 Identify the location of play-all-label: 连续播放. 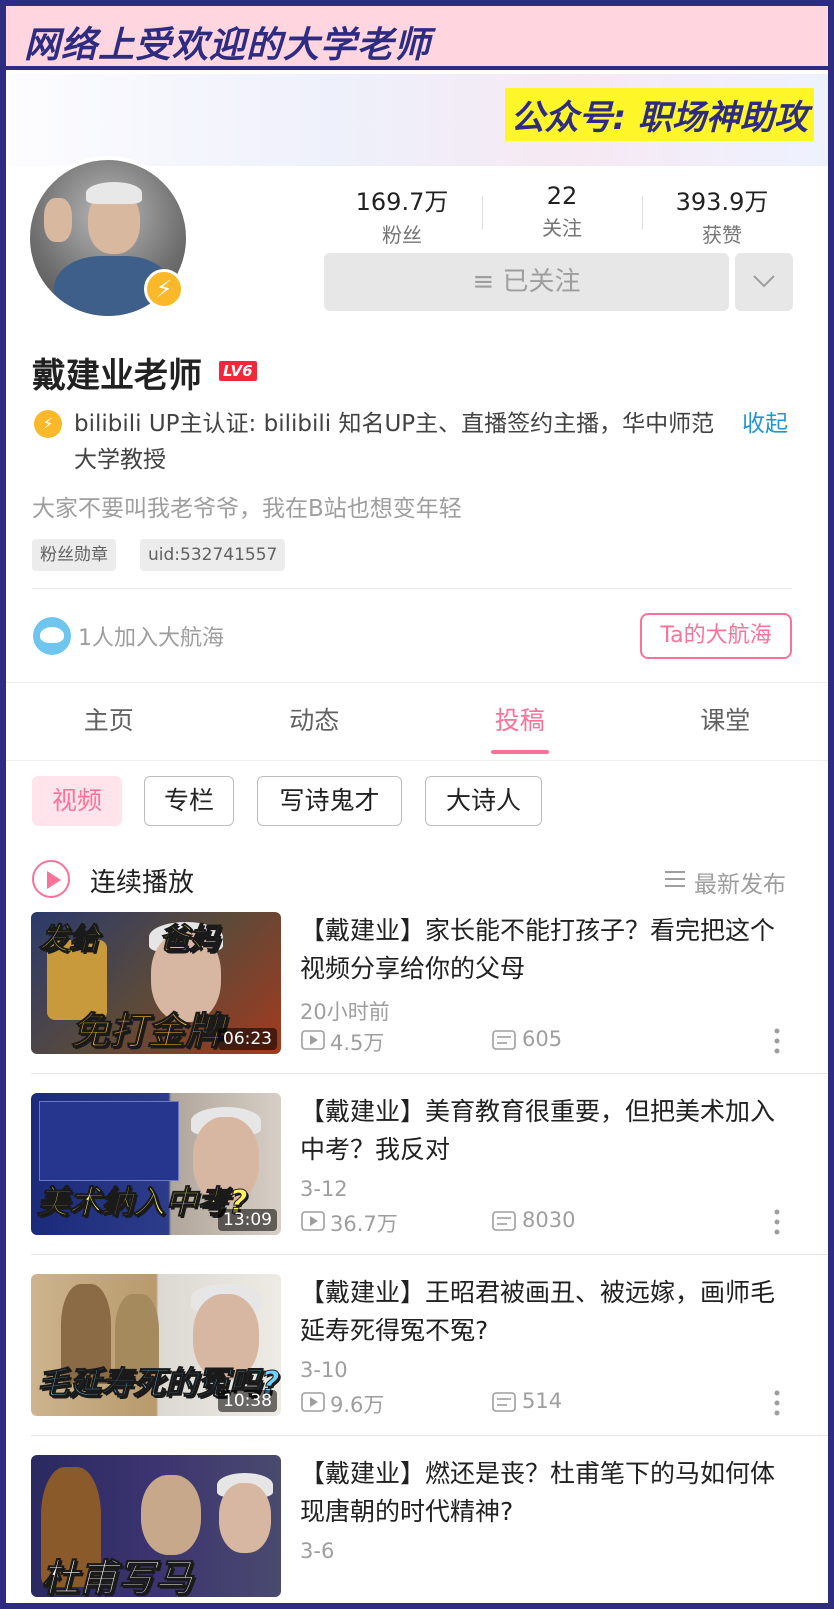
(142, 880).